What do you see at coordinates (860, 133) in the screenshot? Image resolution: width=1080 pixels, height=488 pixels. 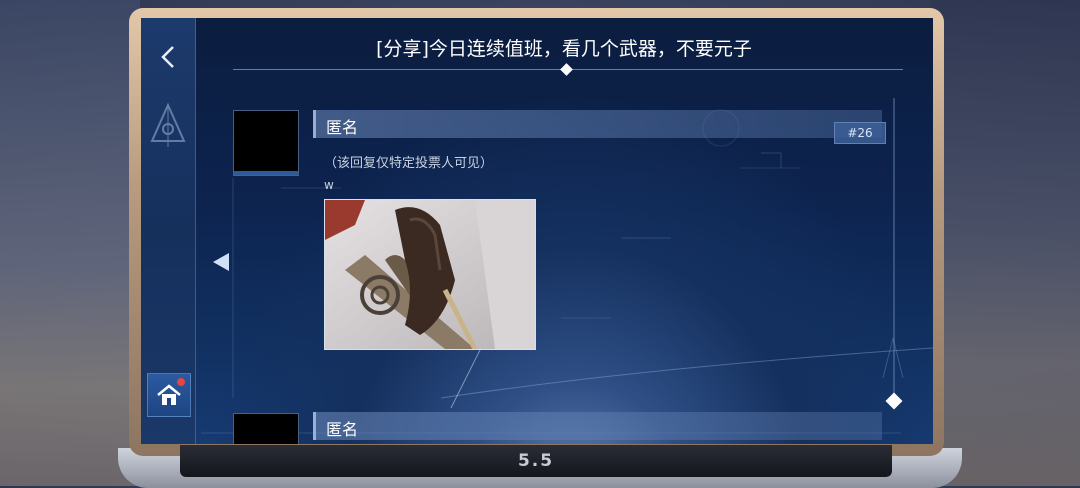 I see `floor-badge: #26` at bounding box center [860, 133].